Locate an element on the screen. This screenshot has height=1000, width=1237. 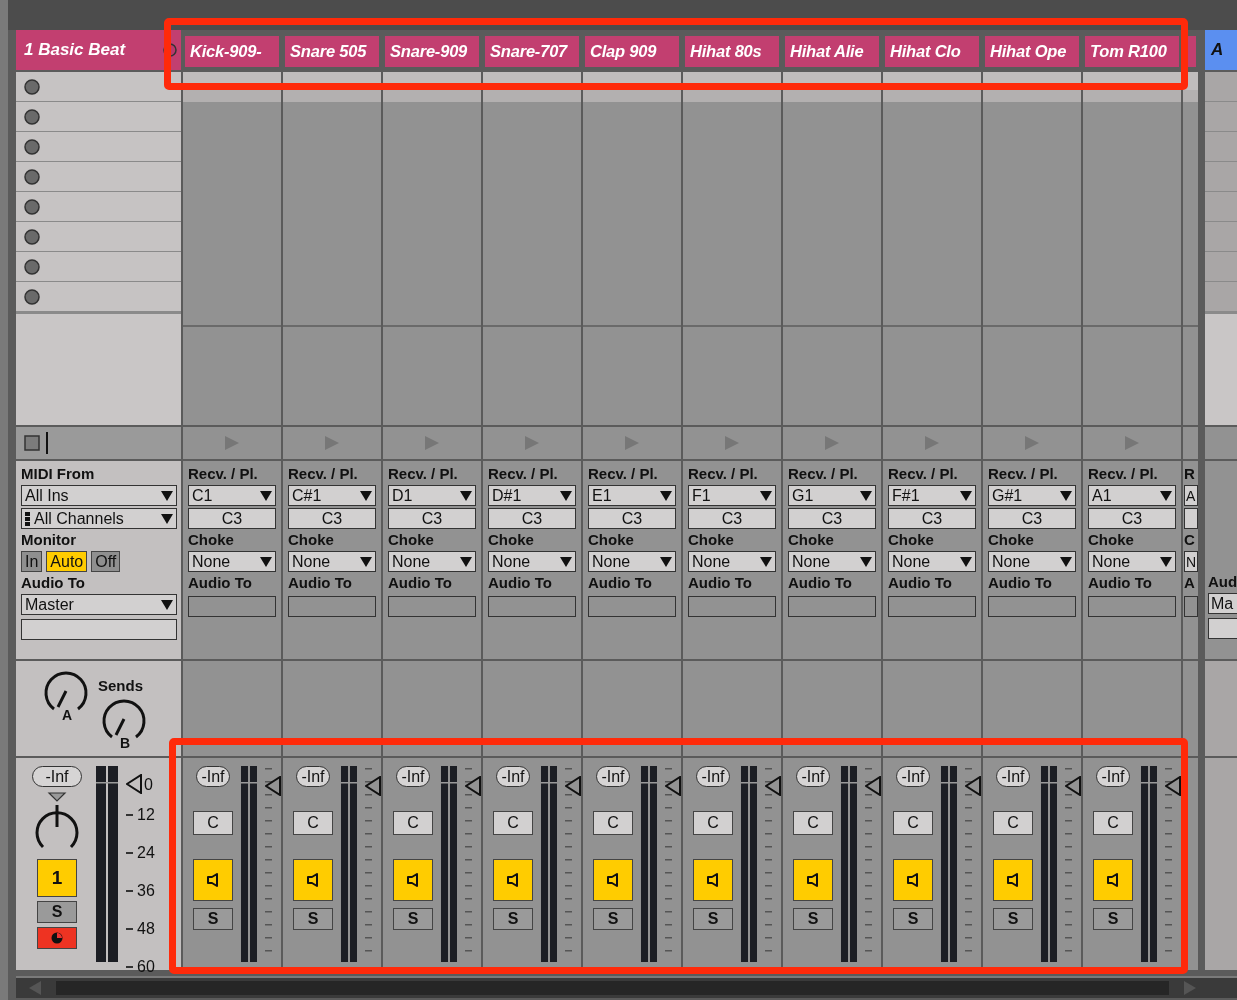
channel-dropdown: All Channels is located at coordinates (99, 518).